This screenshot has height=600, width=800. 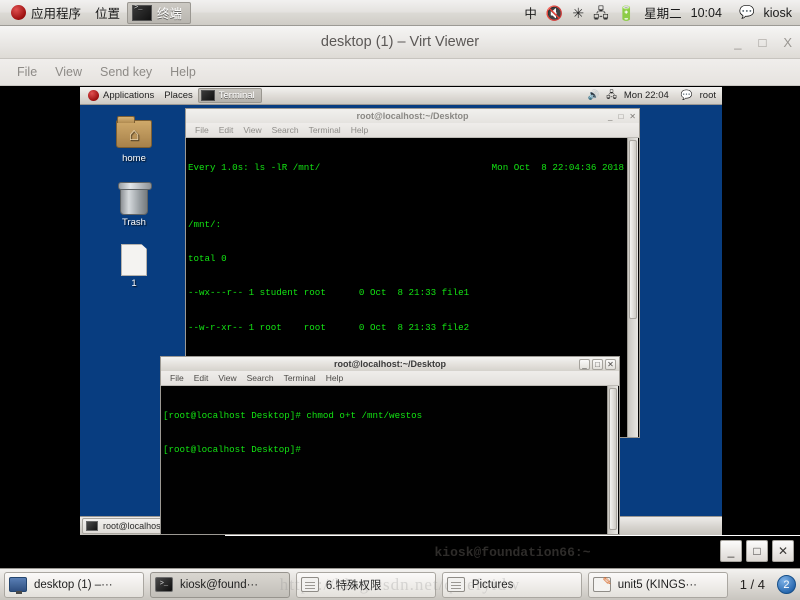 I want to click on terminal-watch-titlebar: root@localhost:~/Desktop _ □ ✕, so click(x=412, y=115).